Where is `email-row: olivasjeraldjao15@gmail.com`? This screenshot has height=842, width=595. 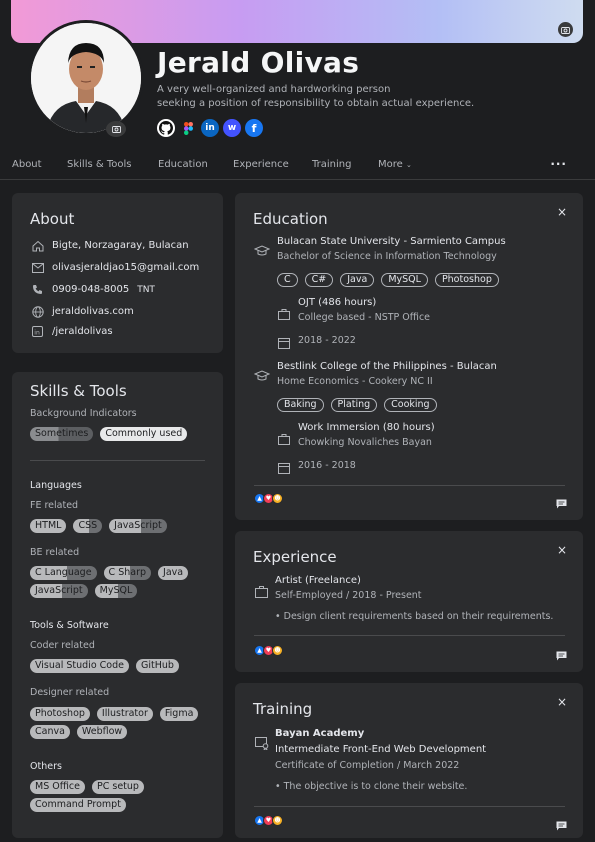
email-row: olivasjeraldjao15@gmail.com is located at coordinates (115, 267).